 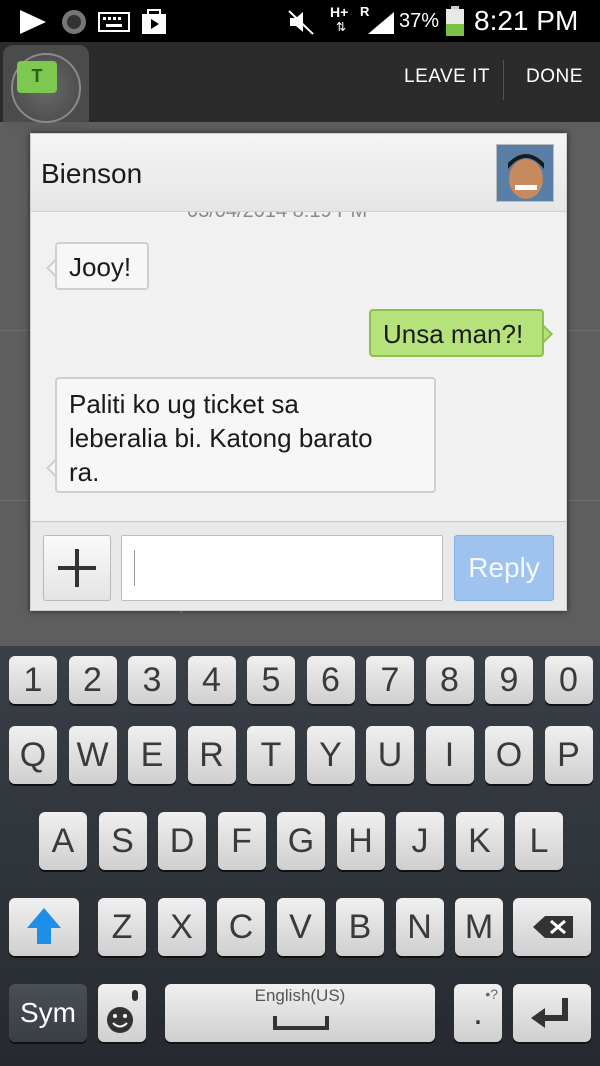 What do you see at coordinates (479, 927) in the screenshot?
I see `key-m: M` at bounding box center [479, 927].